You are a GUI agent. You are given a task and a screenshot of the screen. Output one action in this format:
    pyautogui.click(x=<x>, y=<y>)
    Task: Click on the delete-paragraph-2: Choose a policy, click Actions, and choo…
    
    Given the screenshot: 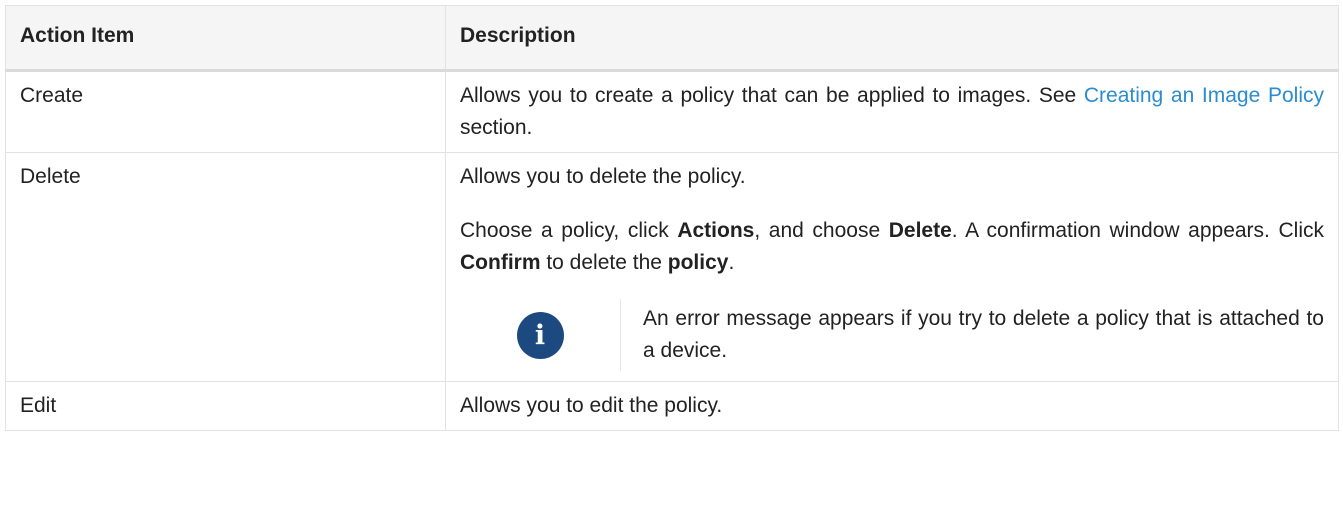 What is the action you would take?
    pyautogui.click(x=892, y=247)
    